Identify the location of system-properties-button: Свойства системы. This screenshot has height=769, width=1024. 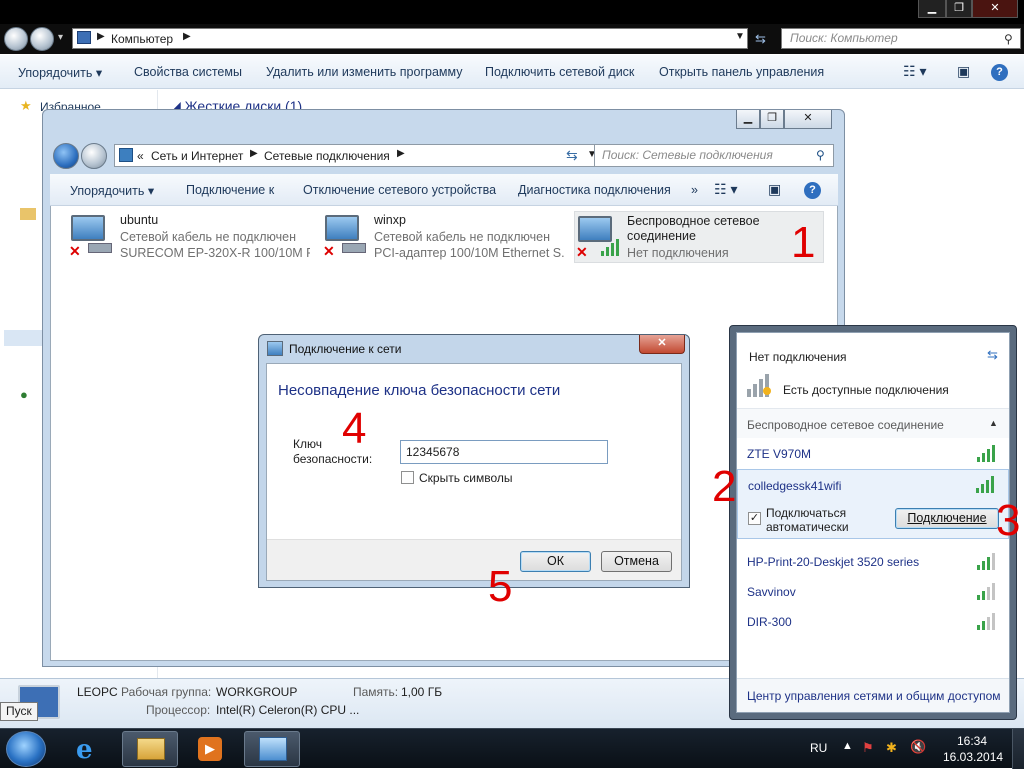
(188, 72).